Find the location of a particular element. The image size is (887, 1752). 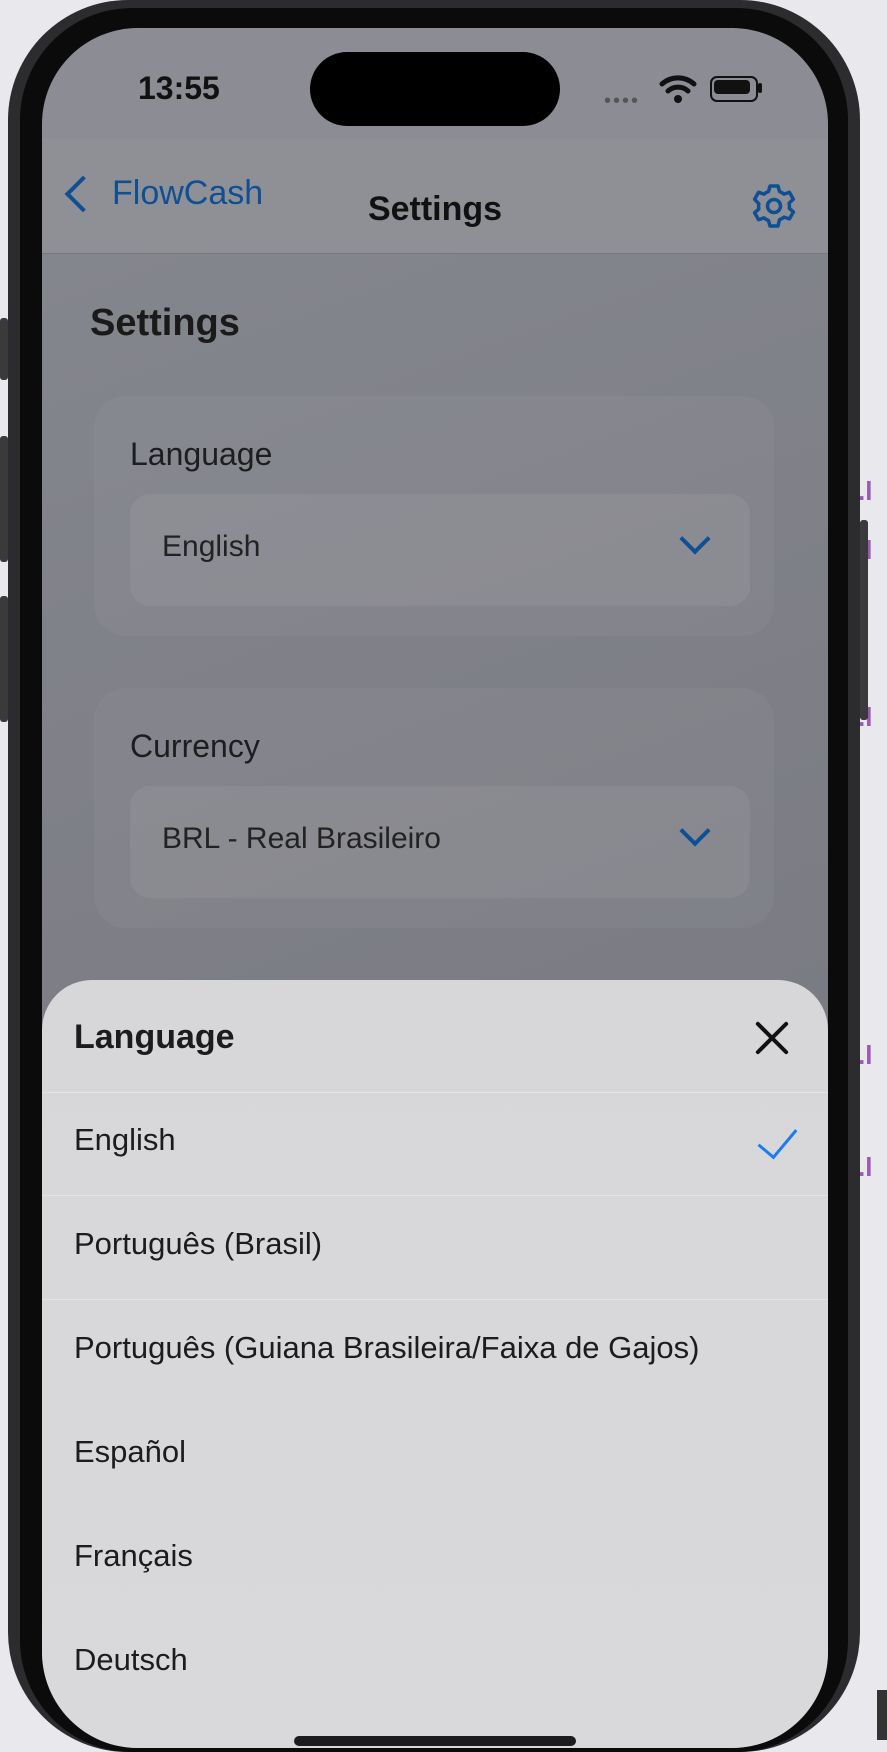

language-option-german: Deutsch is located at coordinates (435, 1664).